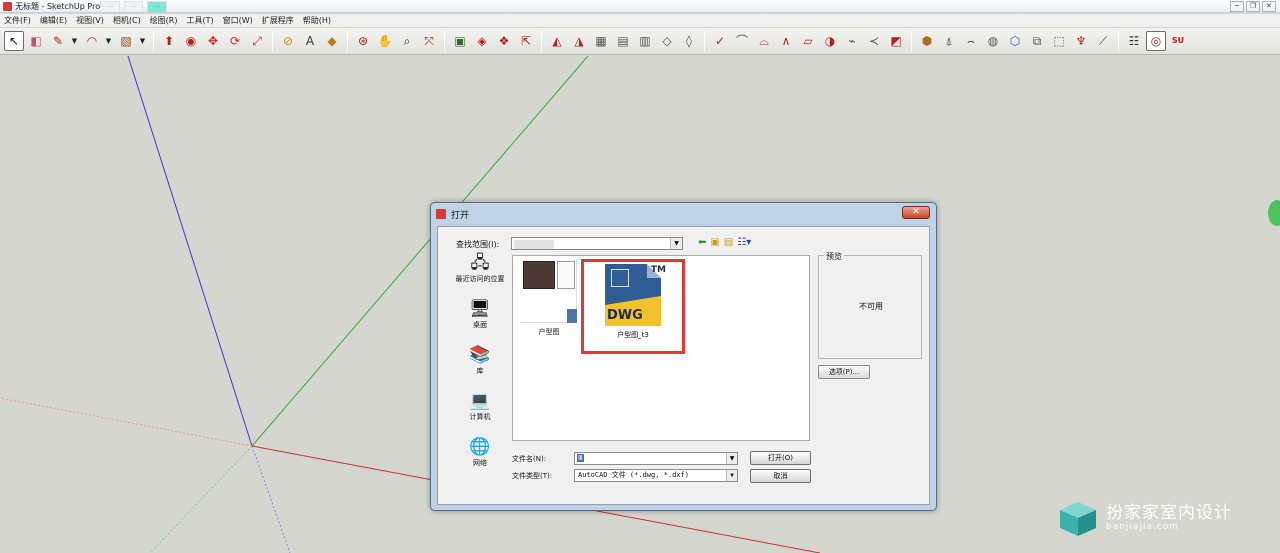  What do you see at coordinates (278, 20) in the screenshot?
I see `menu-item: 扩展程序` at bounding box center [278, 20].